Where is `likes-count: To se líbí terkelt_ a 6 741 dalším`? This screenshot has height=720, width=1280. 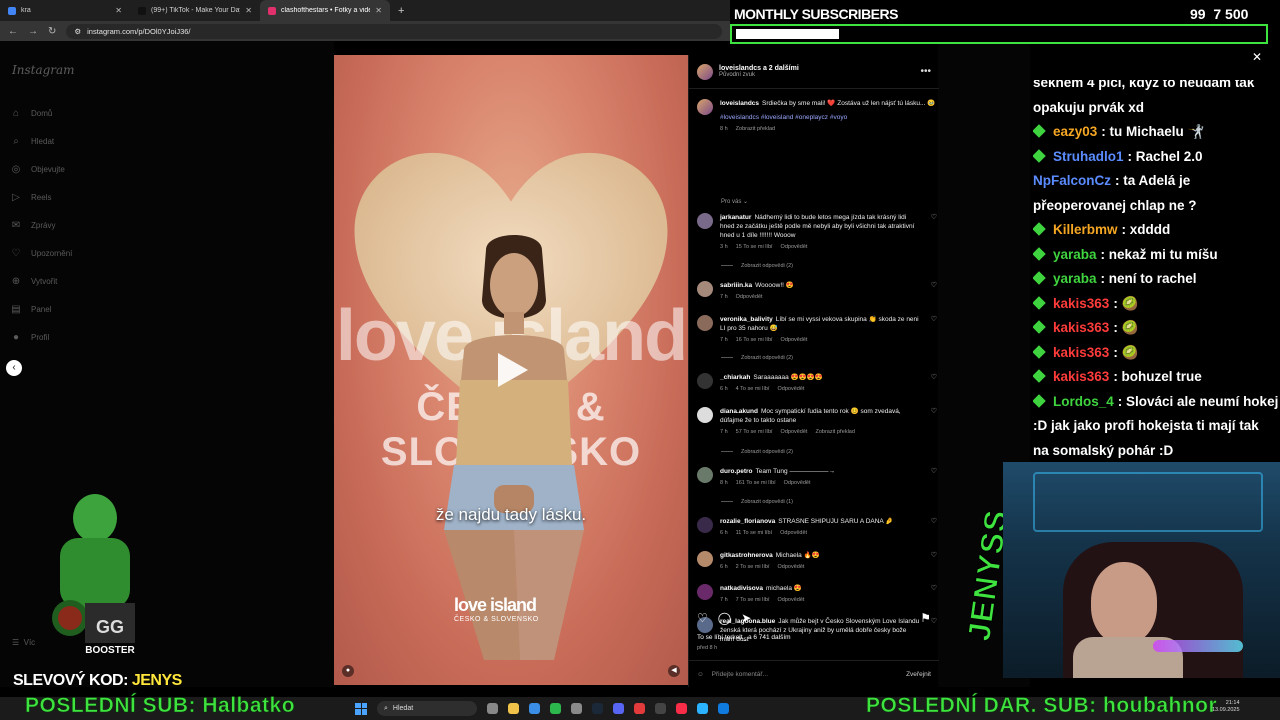 likes-count: To se líbí terkelt_ a 6 741 dalším is located at coordinates (744, 637).